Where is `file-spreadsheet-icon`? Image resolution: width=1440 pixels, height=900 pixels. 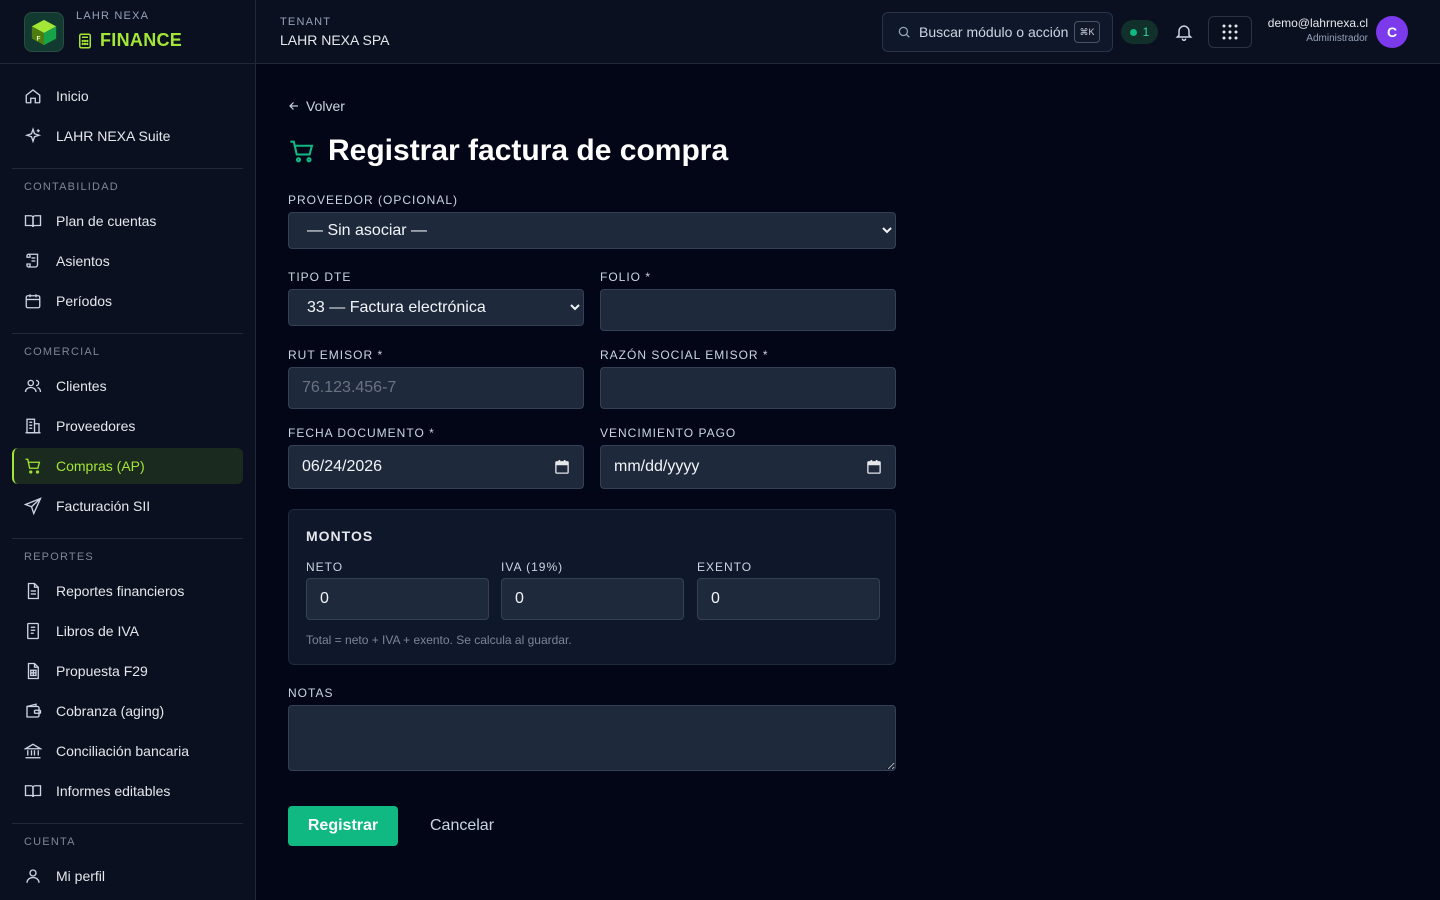 file-spreadsheet-icon is located at coordinates (33, 671).